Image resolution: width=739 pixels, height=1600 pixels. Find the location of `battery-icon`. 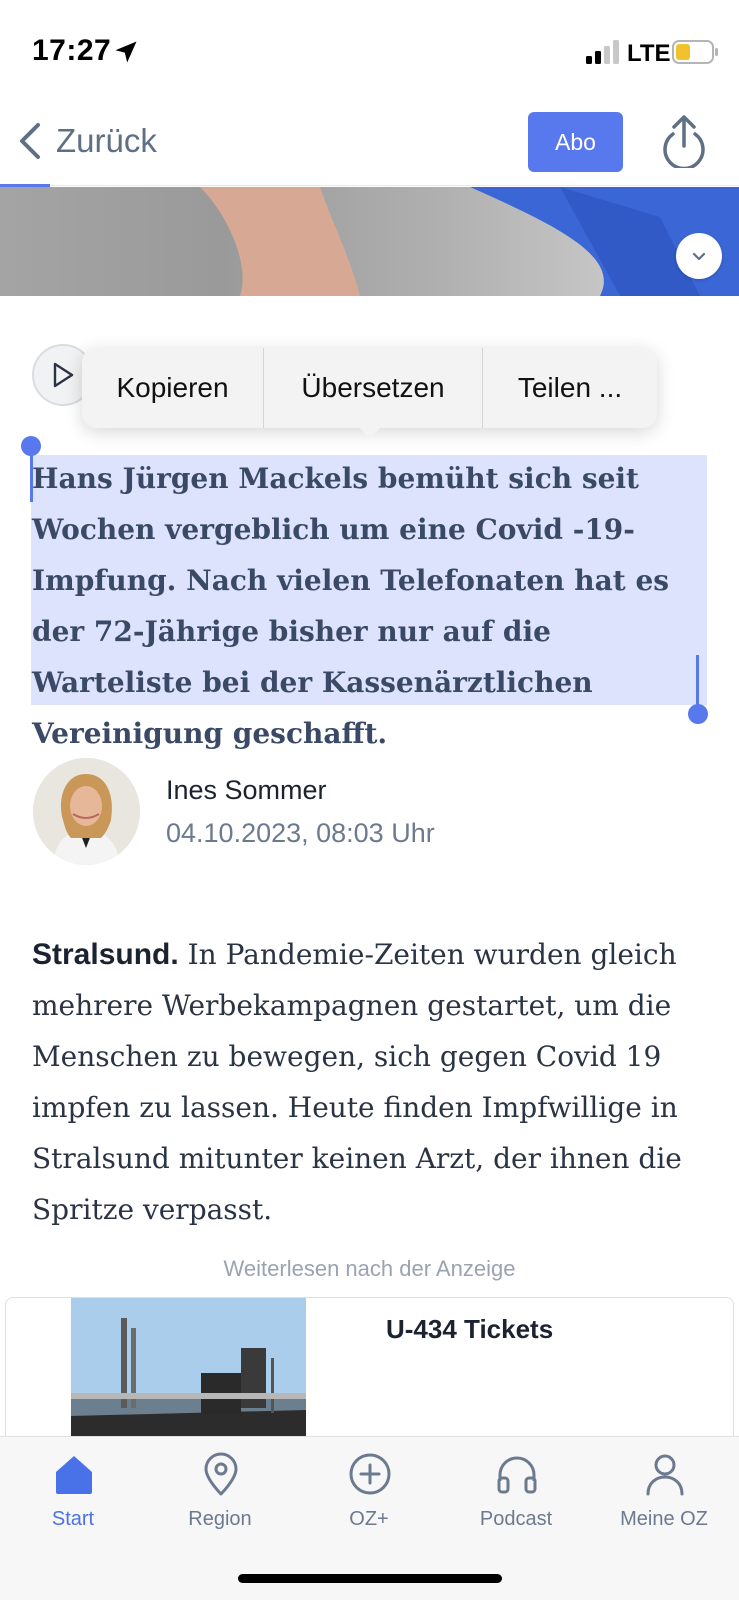

battery-icon is located at coordinates (695, 52).